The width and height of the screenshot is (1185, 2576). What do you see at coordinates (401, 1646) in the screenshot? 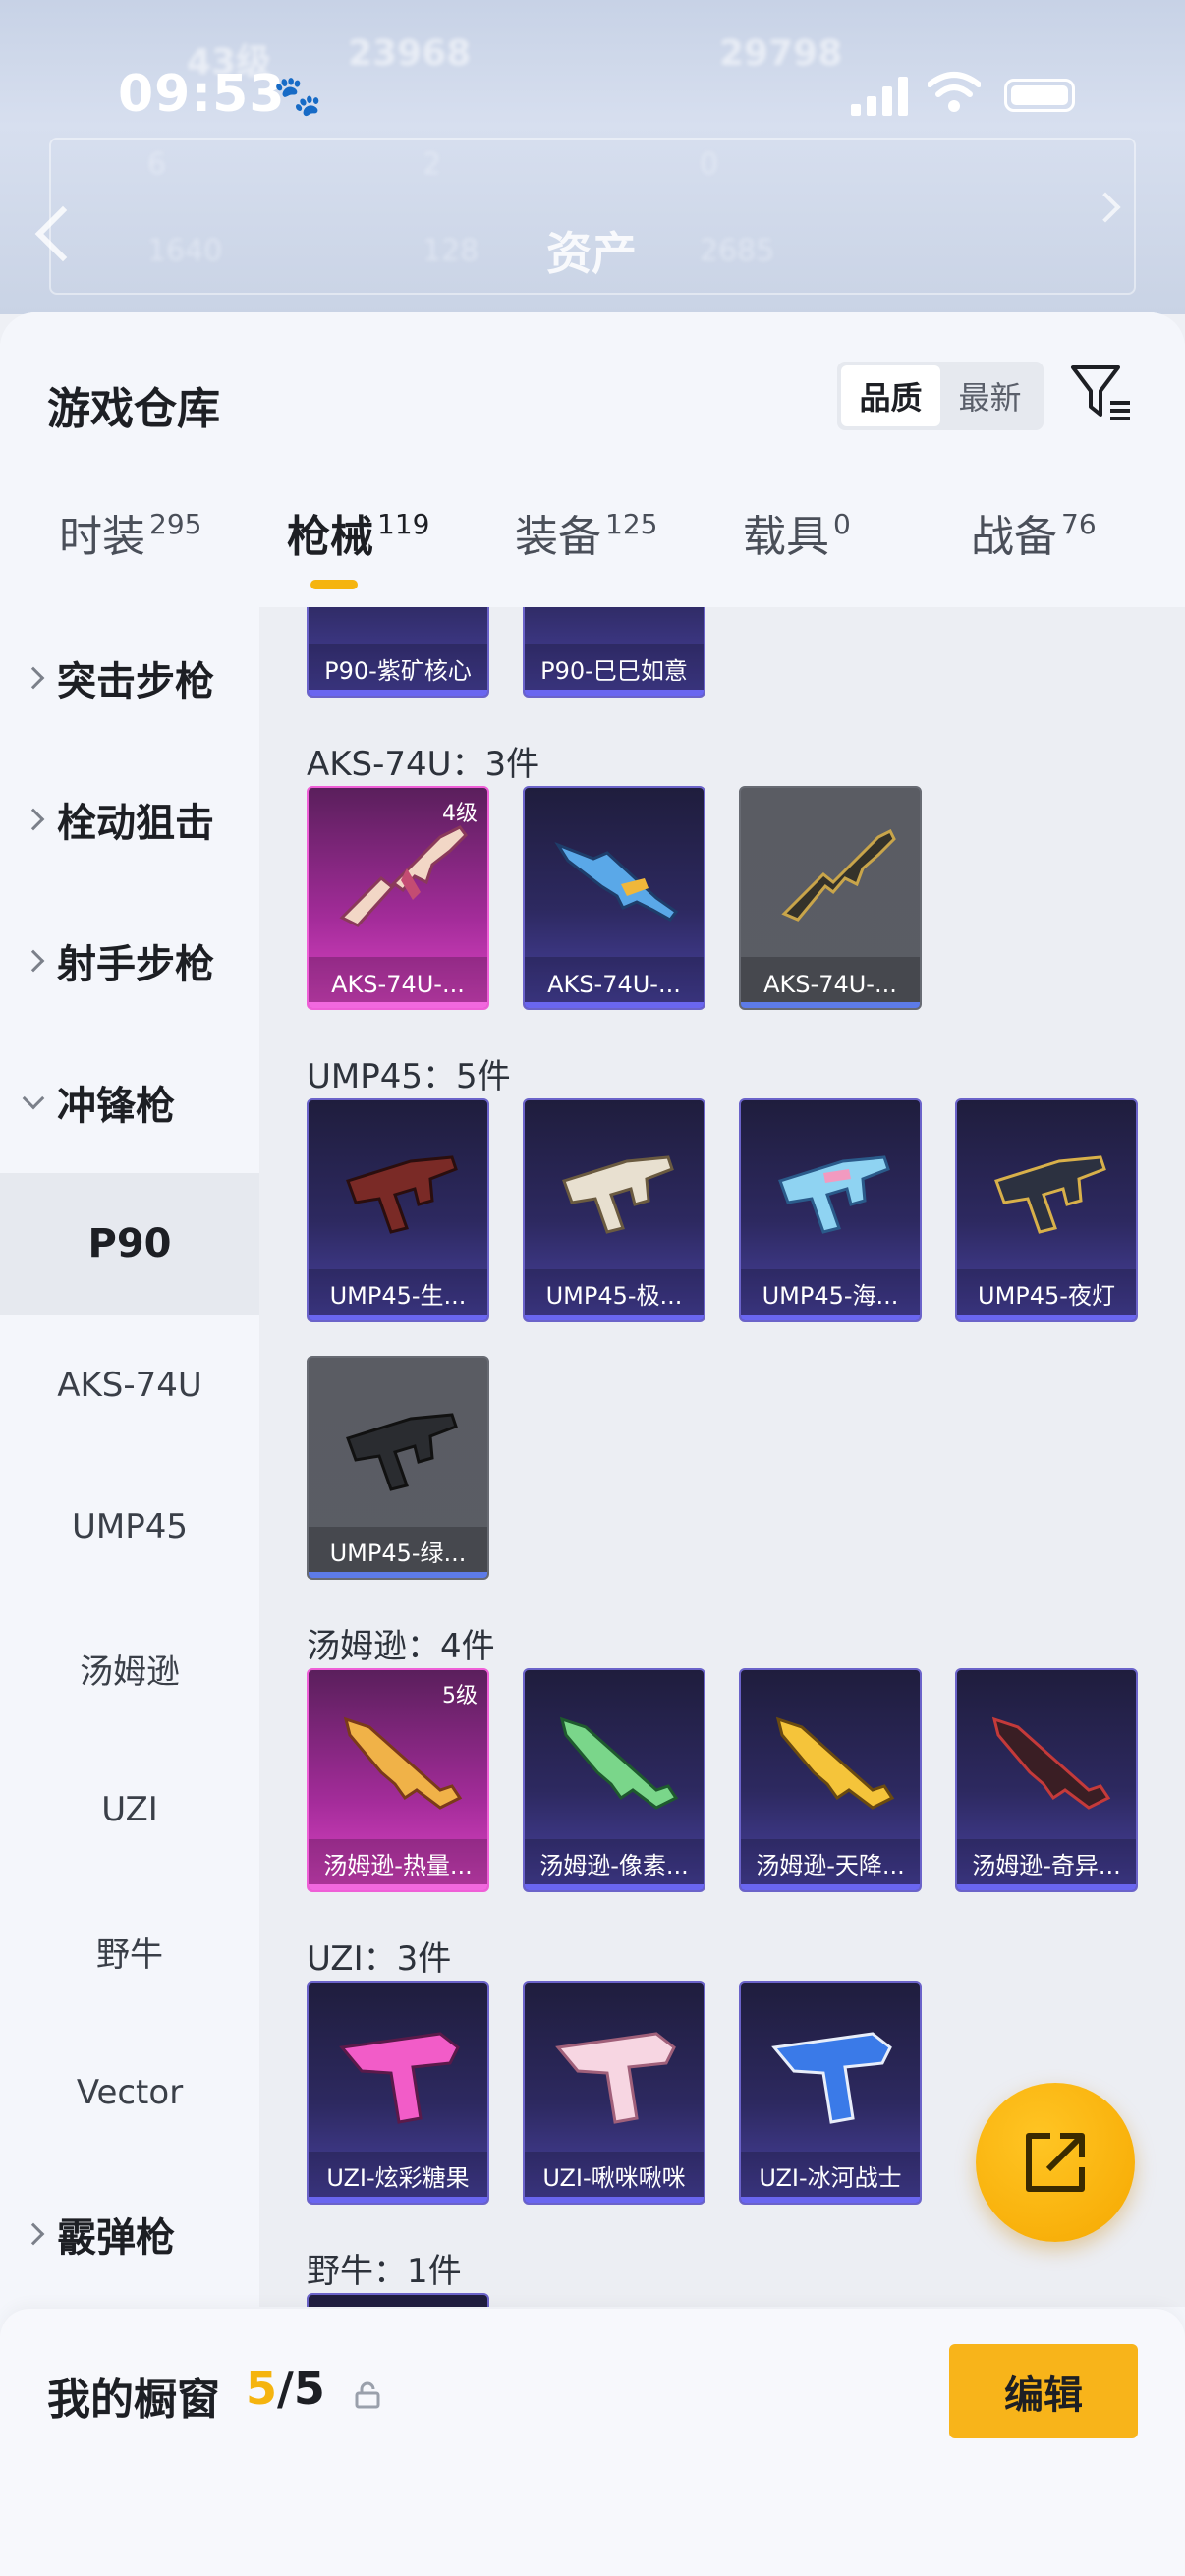
I see `section-title-thompson: 汤姆逊：4件` at bounding box center [401, 1646].